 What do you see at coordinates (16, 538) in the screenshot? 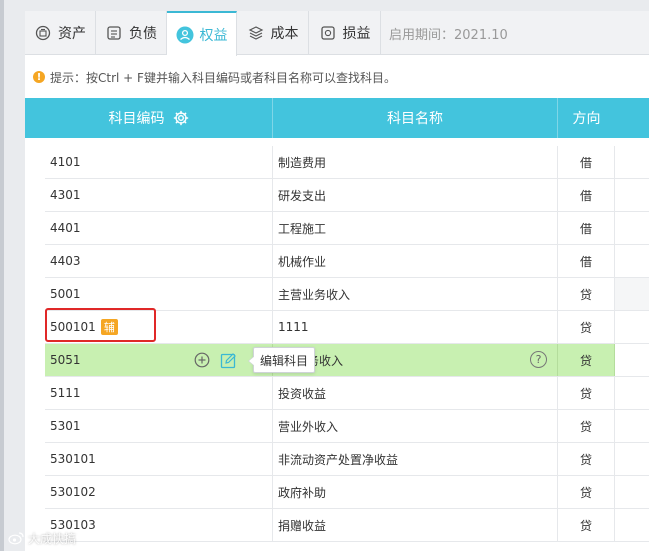
I see `weibo-icon` at bounding box center [16, 538].